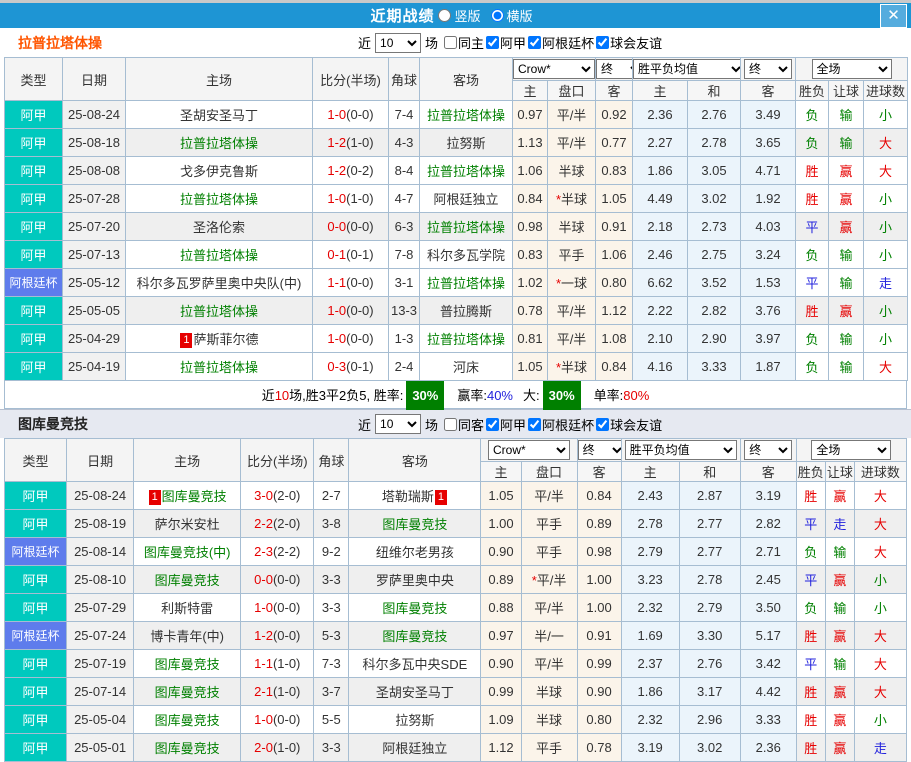  Describe the element at coordinates (187, 747) in the screenshot. I see `home-team-cell: 图库曼竞技` at that location.